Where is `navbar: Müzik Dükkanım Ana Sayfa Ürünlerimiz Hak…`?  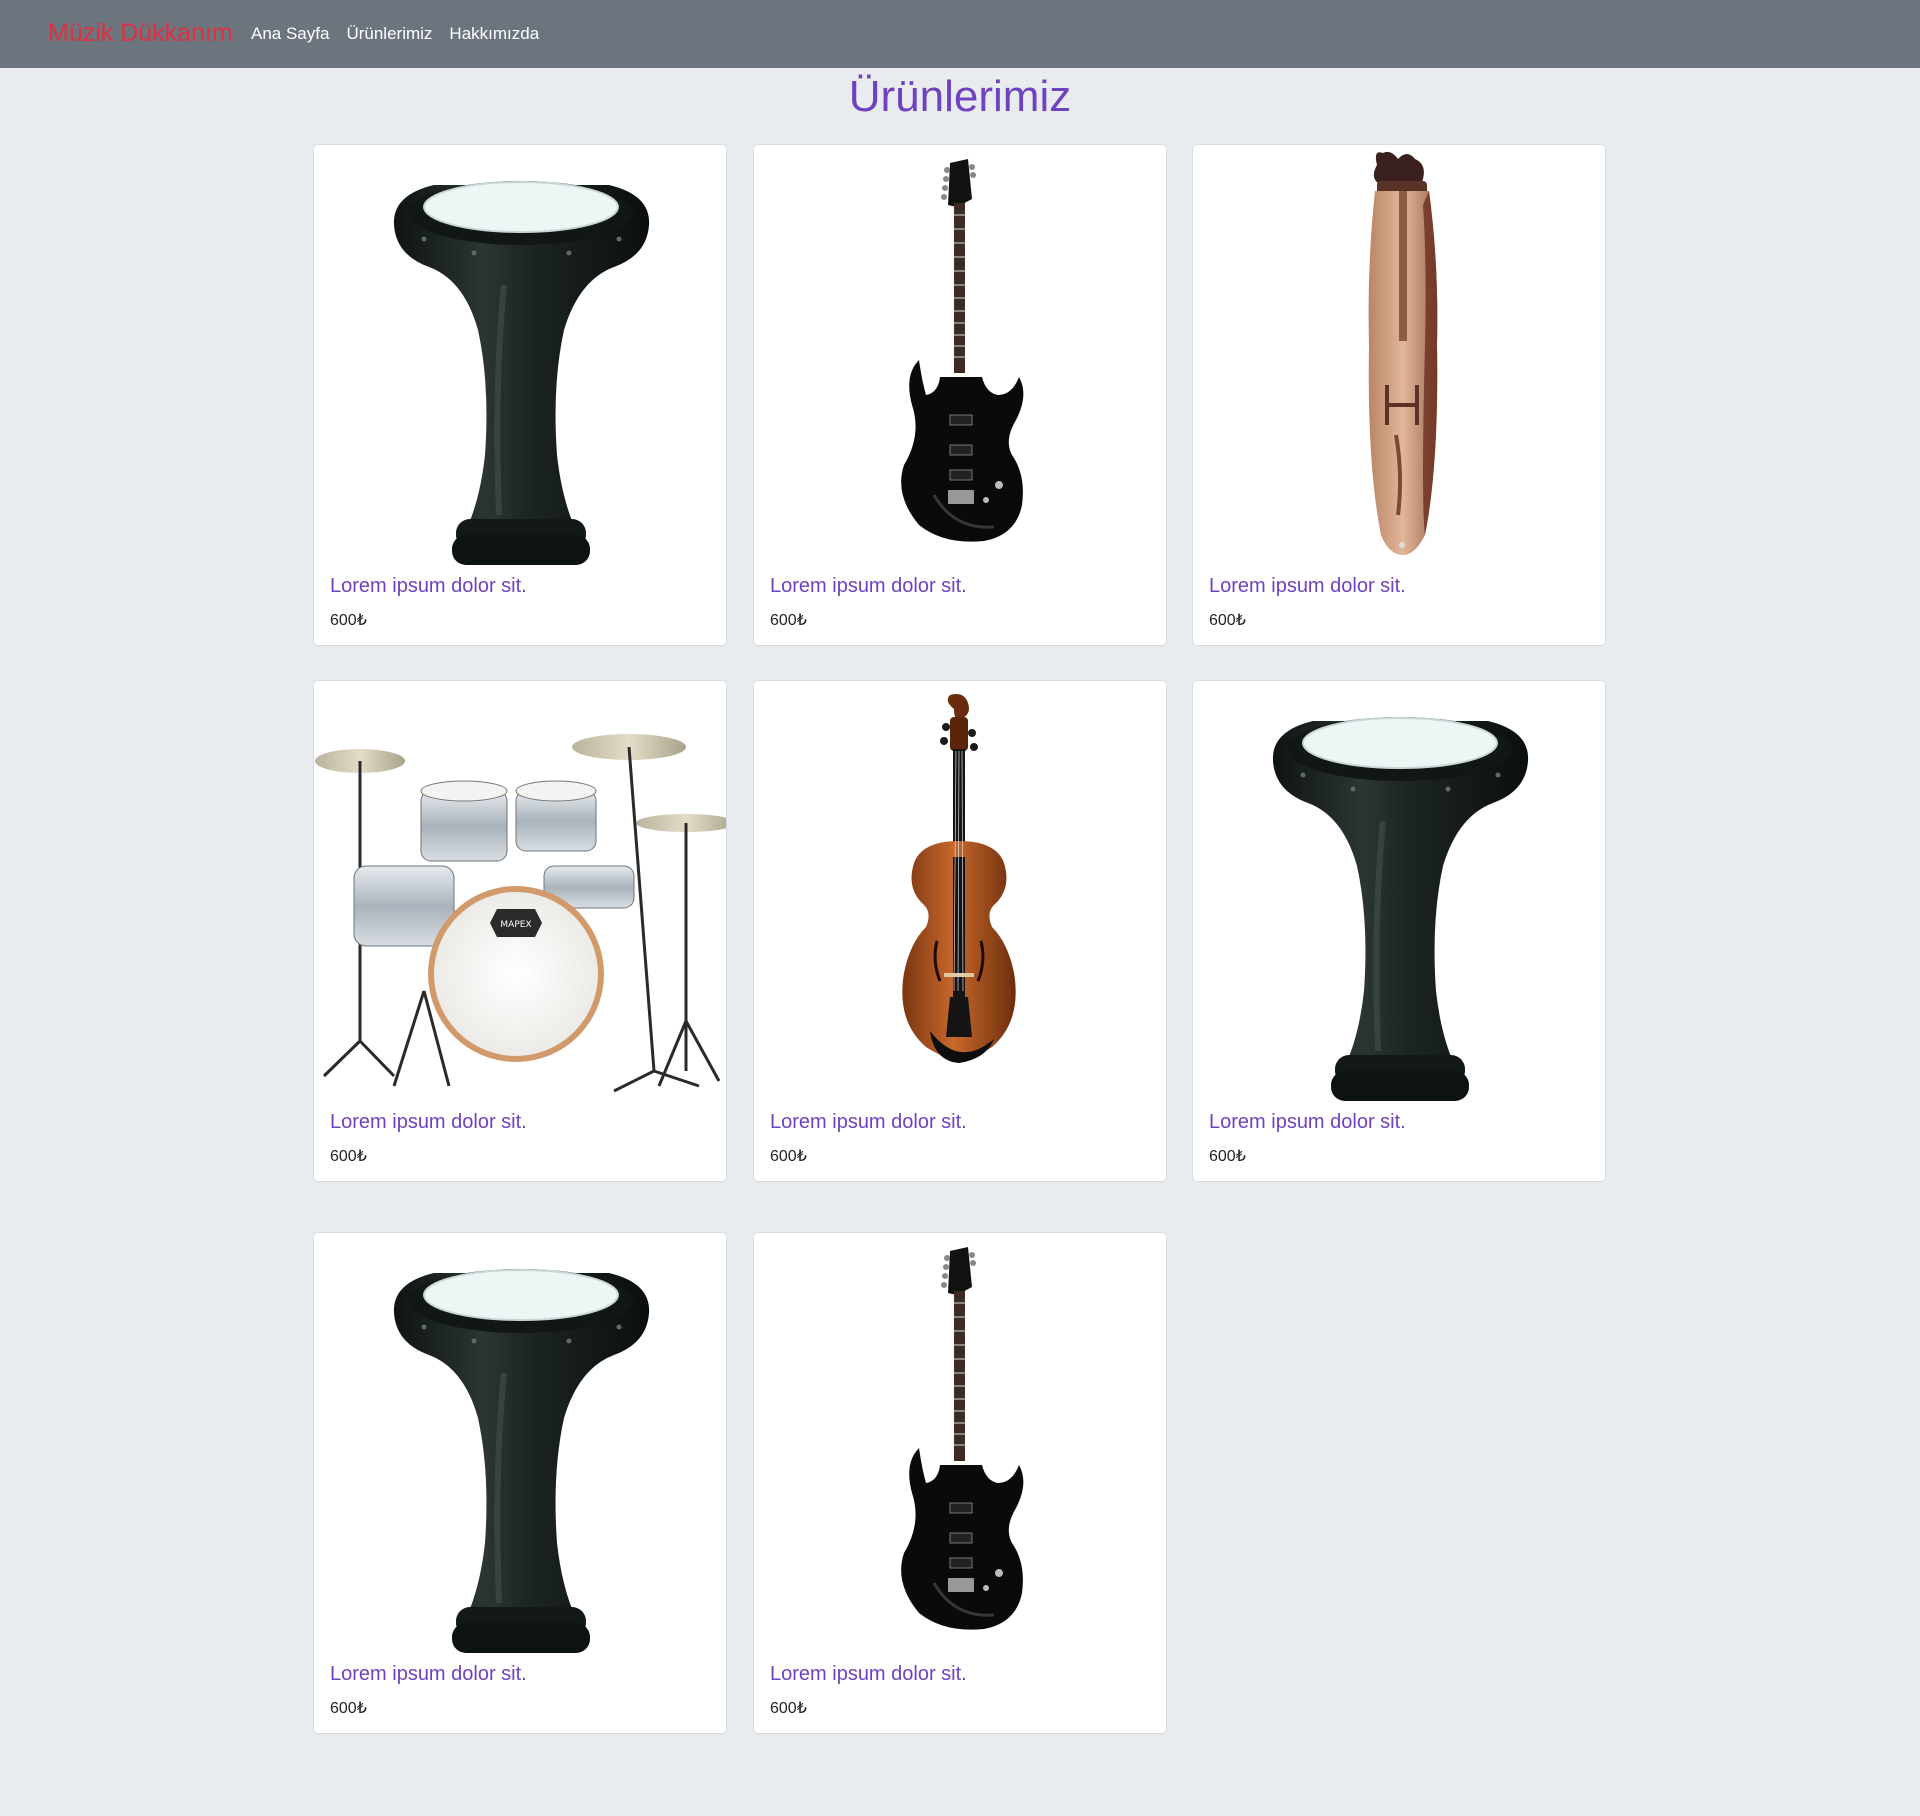
navbar: Müzik Dükkanım Ana Sayfa Ürünlerimiz Hak… is located at coordinates (960, 34).